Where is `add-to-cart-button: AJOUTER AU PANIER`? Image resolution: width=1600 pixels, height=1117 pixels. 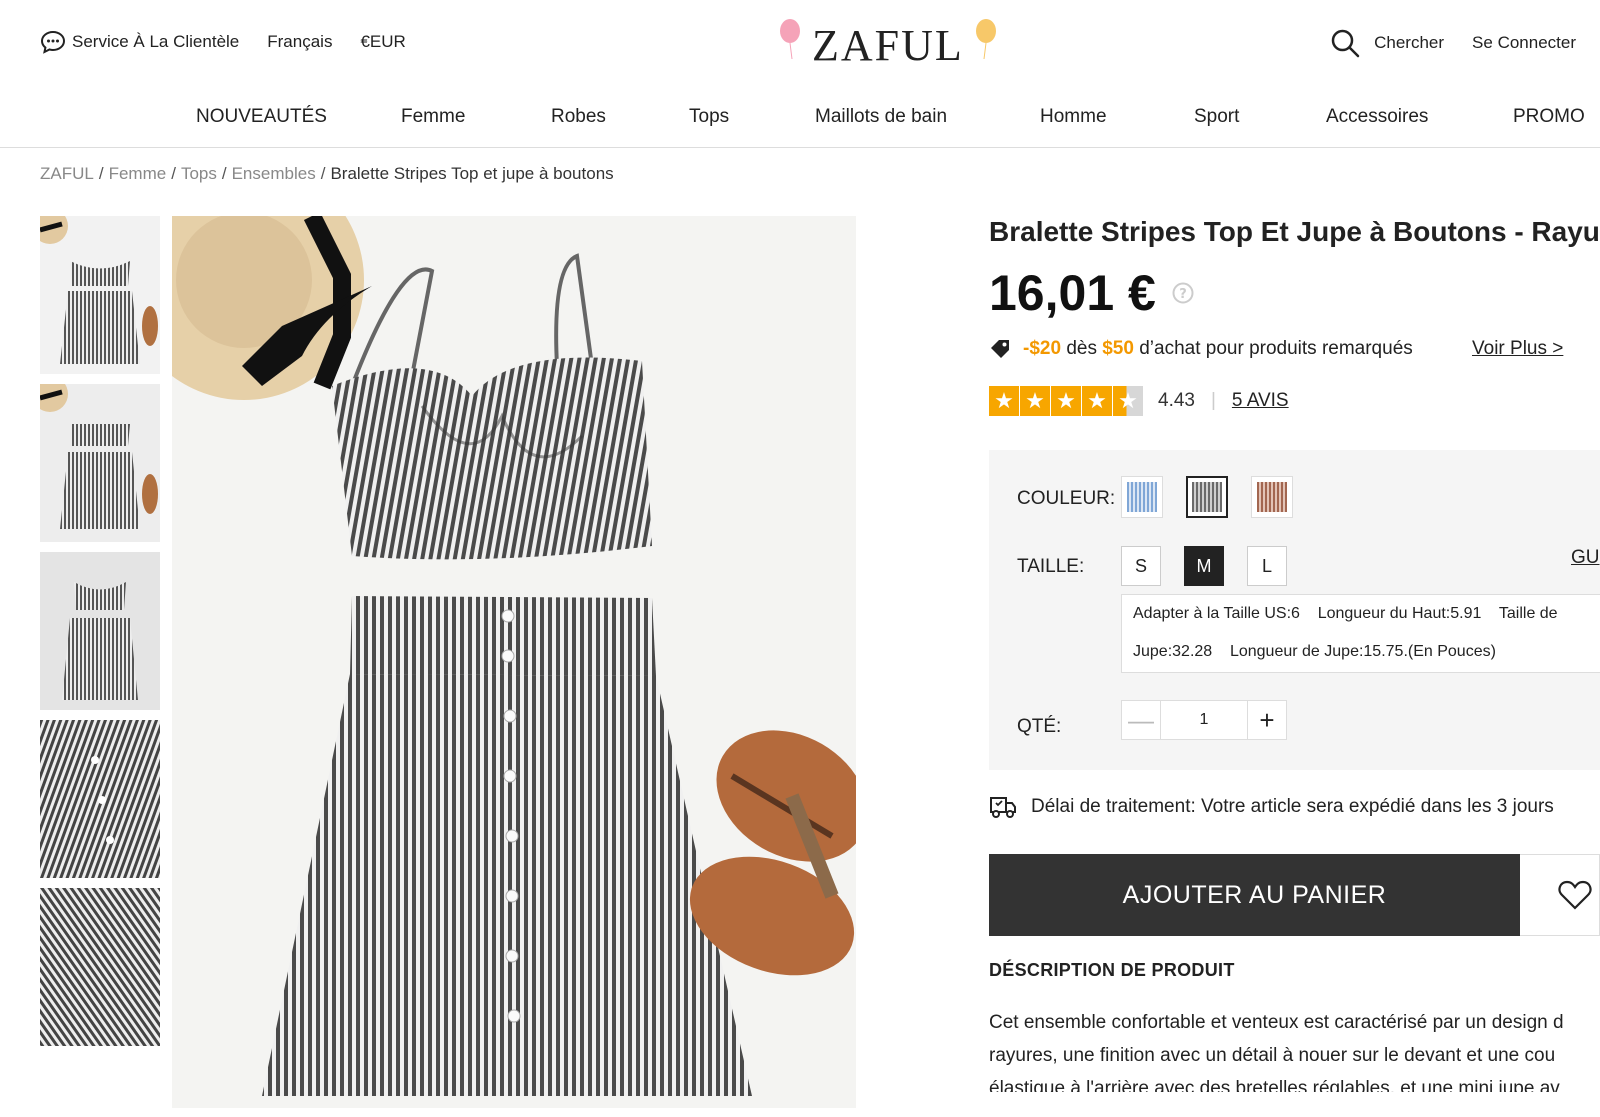 add-to-cart-button: AJOUTER AU PANIER is located at coordinates (1254, 895).